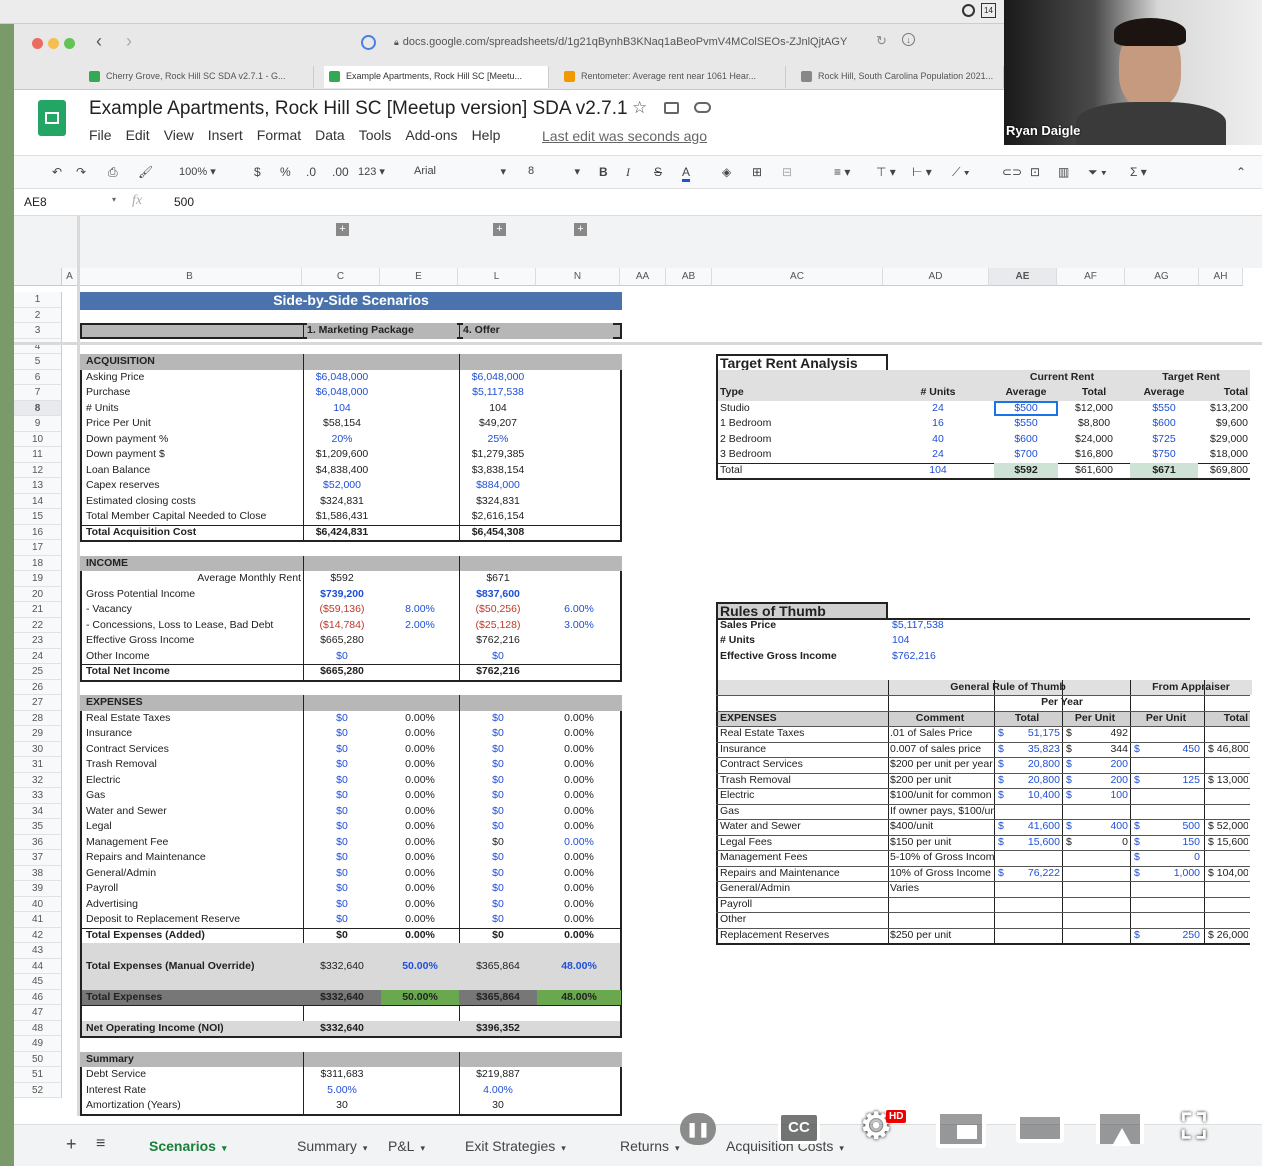 This screenshot has width=1262, height=1166. I want to click on merge-cells-icon: ⊟, so click(787, 172).